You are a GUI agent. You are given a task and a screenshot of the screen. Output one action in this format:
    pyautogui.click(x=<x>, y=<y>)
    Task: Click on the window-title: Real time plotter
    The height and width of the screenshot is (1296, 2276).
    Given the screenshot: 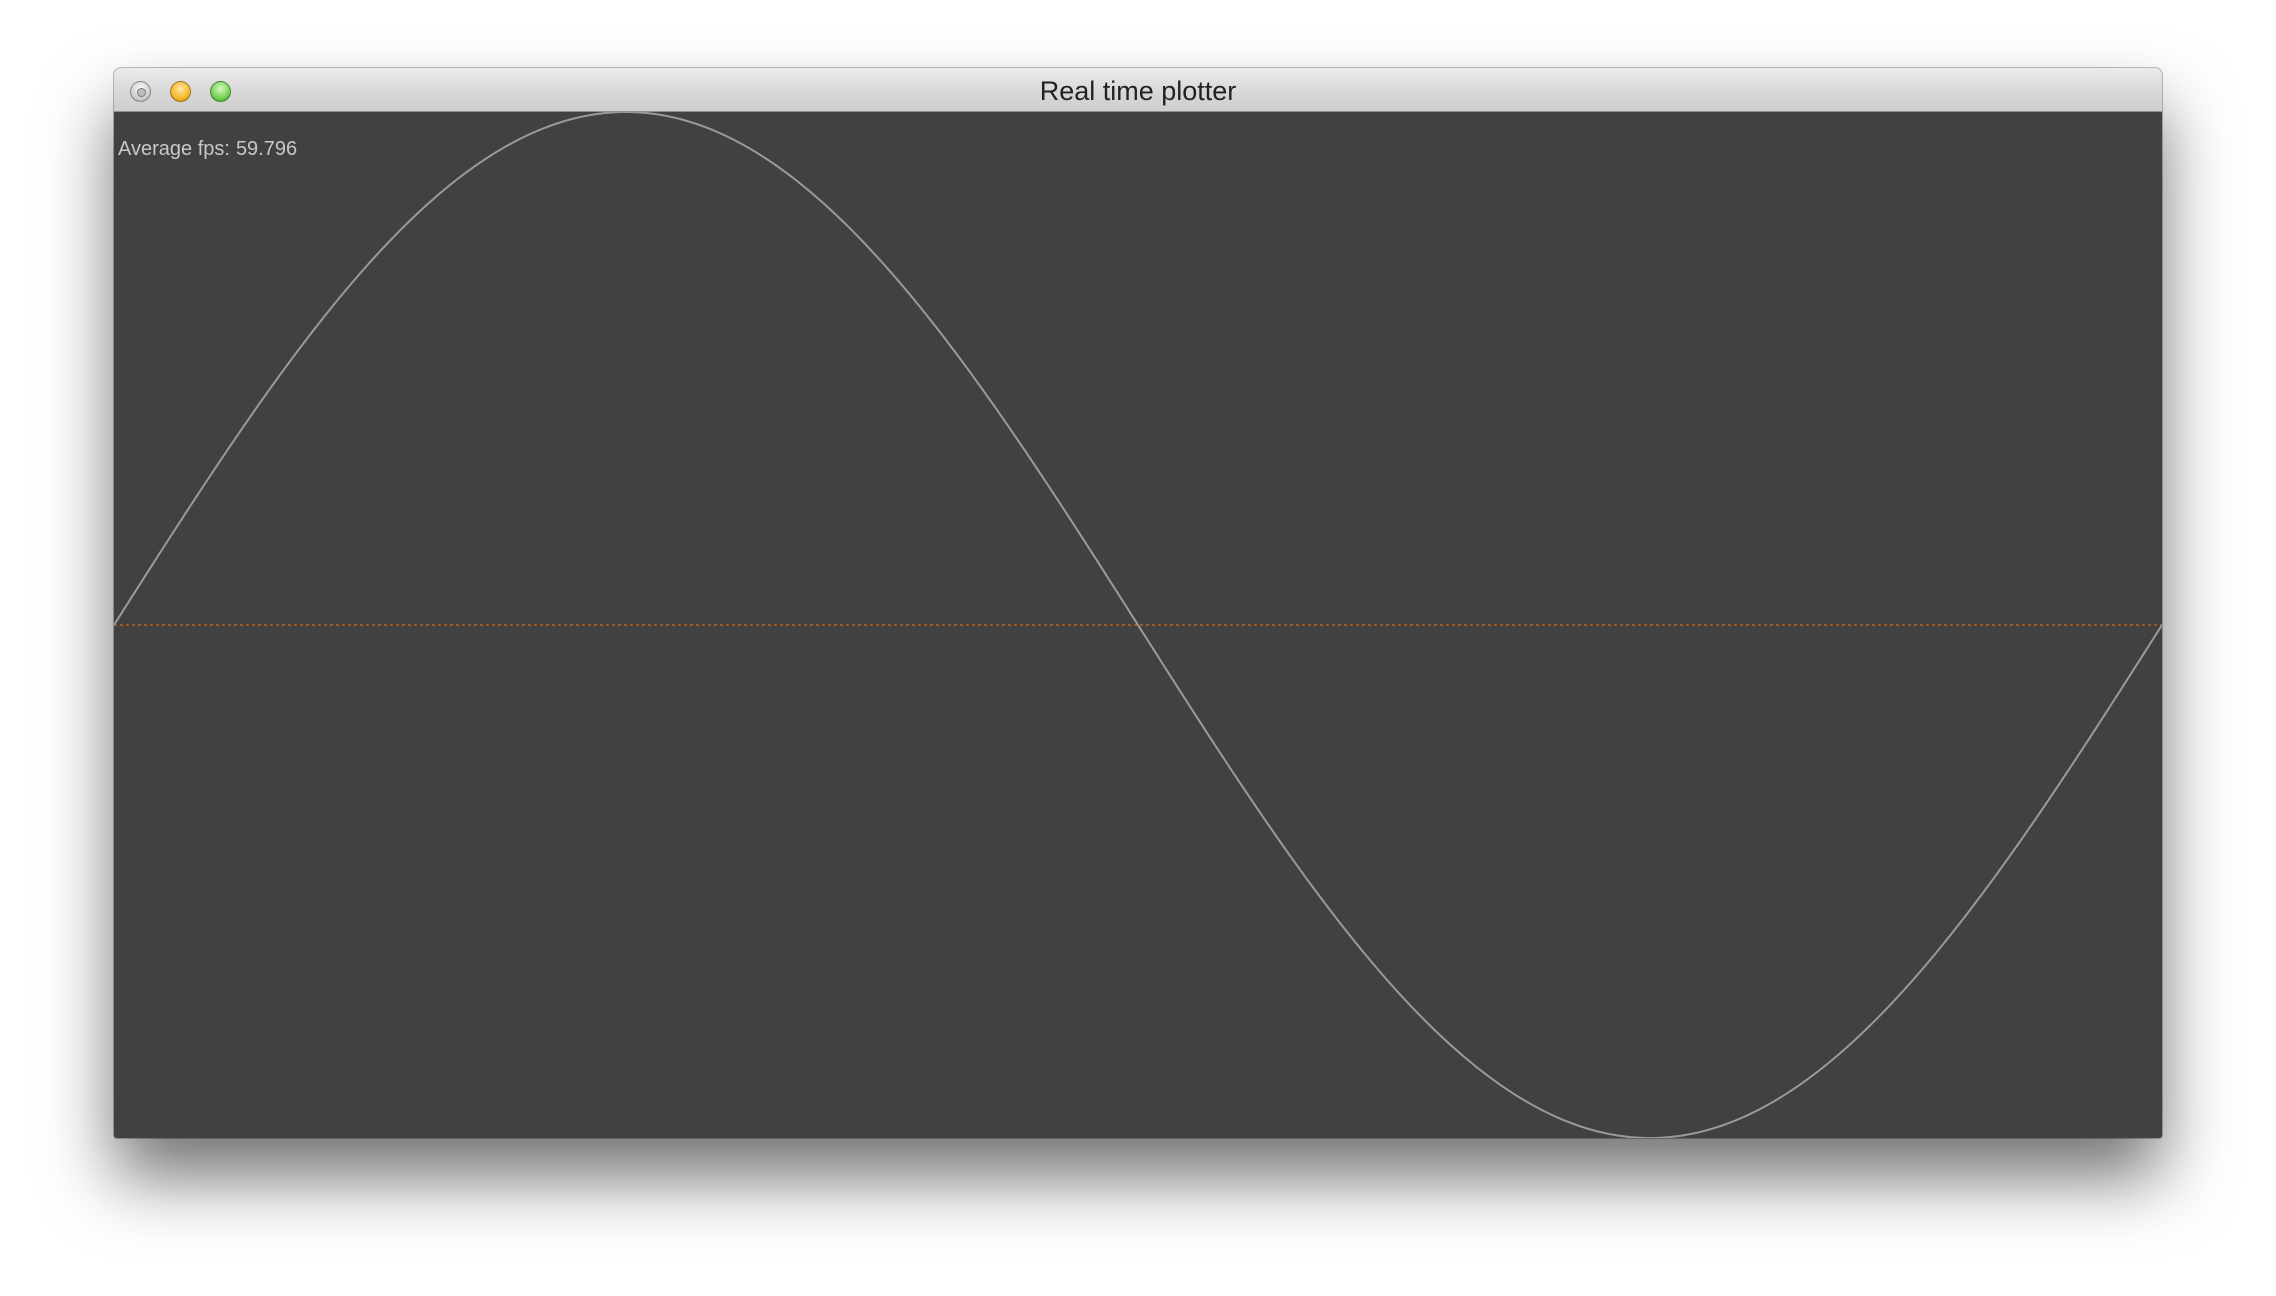 What is the action you would take?
    pyautogui.click(x=1138, y=91)
    